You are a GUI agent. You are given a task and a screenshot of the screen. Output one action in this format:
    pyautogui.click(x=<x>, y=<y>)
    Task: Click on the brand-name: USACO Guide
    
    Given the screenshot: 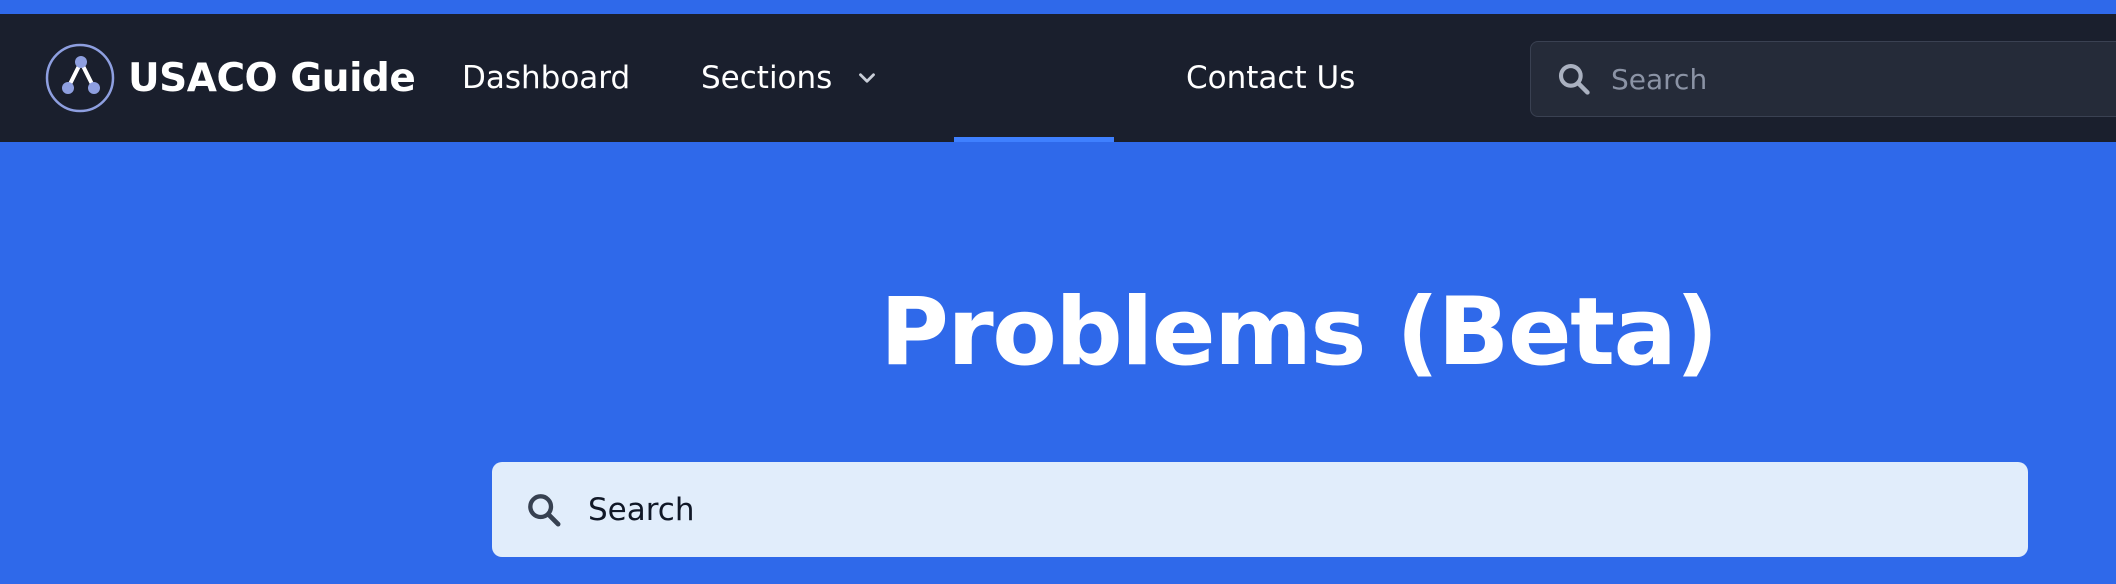 What is the action you would take?
    pyautogui.click(x=272, y=78)
    